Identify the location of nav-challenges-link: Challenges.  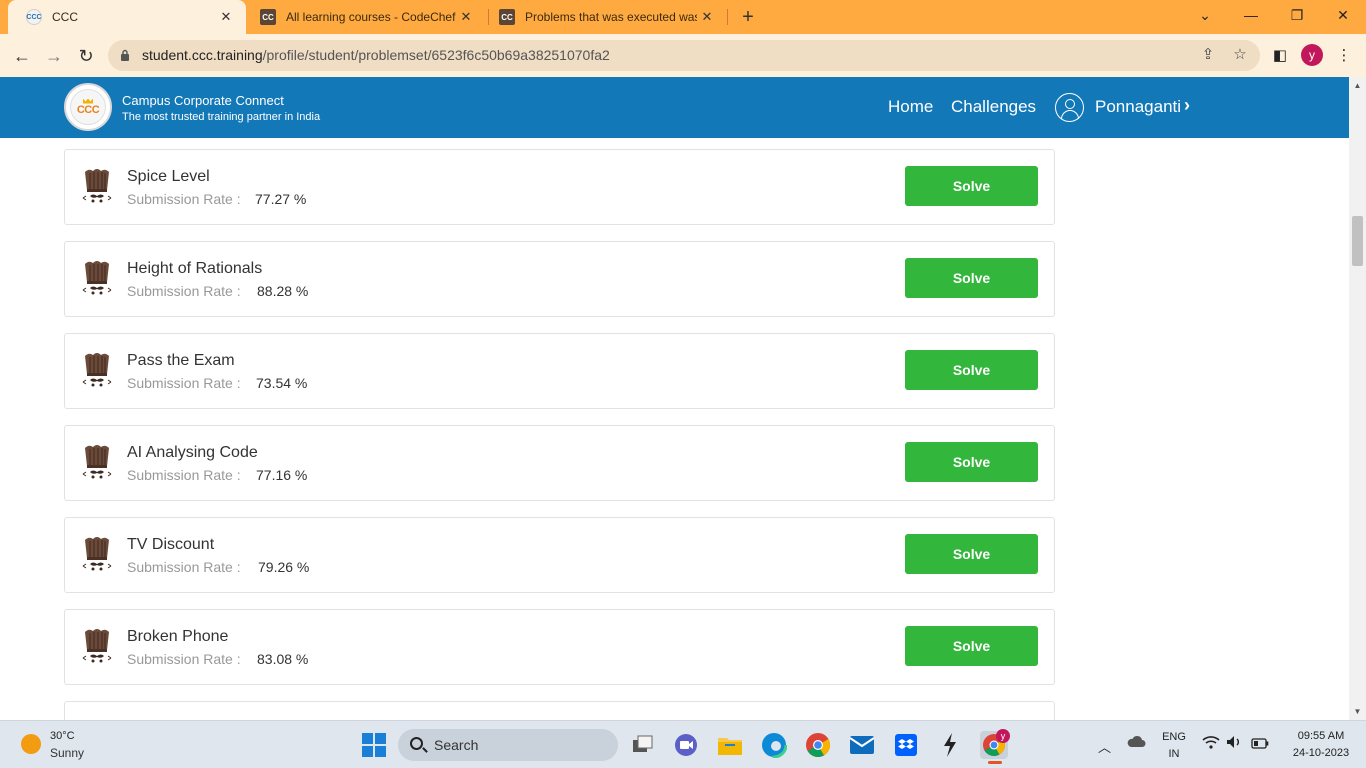
(993, 107).